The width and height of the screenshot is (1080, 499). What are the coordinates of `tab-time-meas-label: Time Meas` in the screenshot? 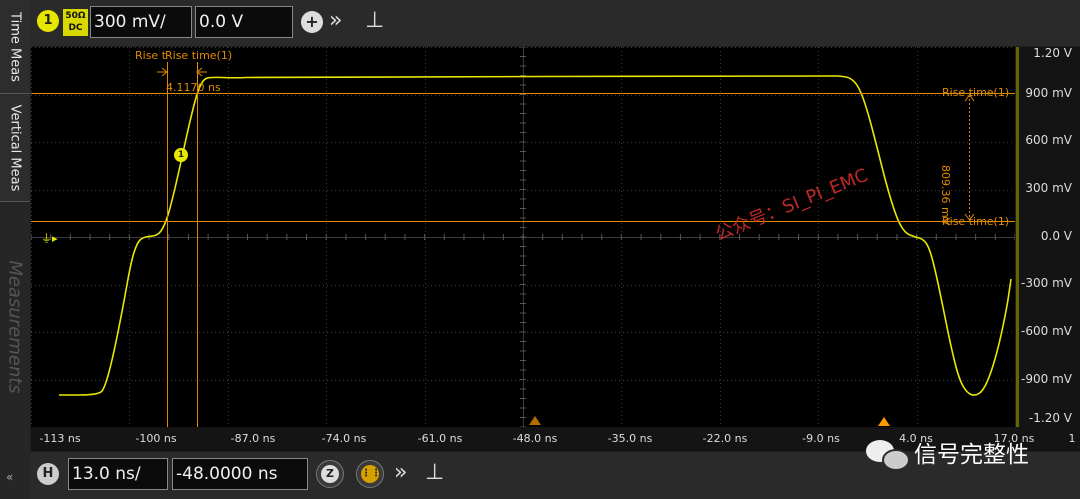 It's located at (15, 46).